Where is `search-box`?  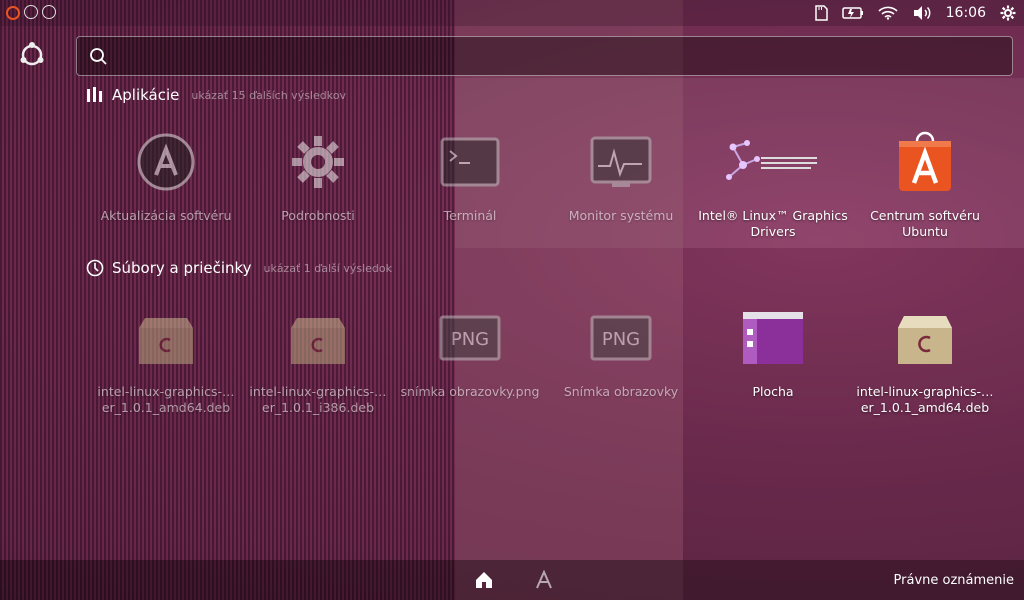
search-box is located at coordinates (544, 56).